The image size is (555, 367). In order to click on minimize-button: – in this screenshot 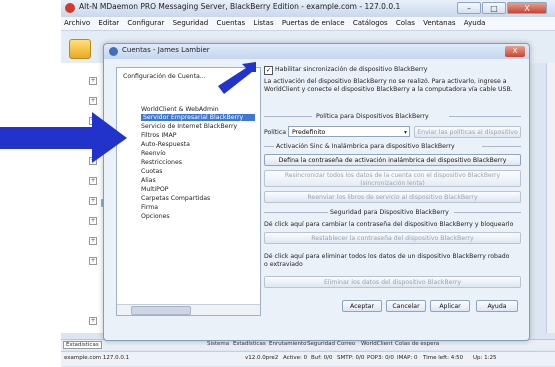, I will do `click(469, 8)`.